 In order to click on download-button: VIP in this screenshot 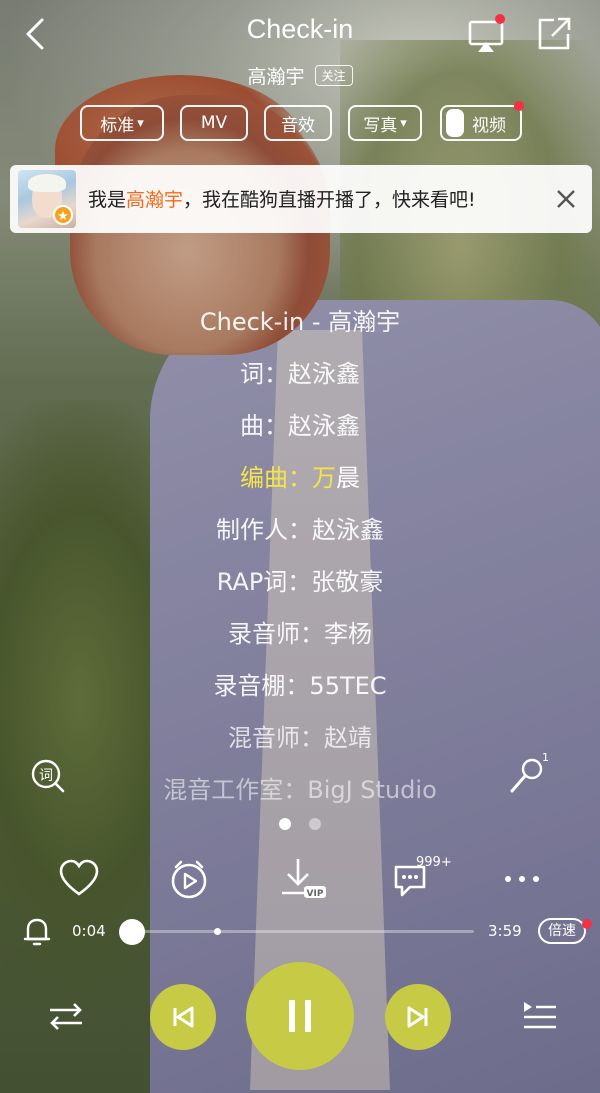, I will do `click(304, 879)`.